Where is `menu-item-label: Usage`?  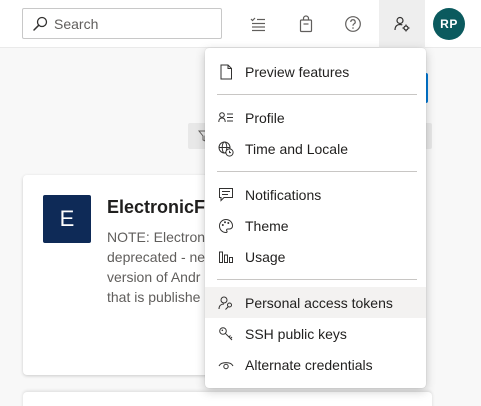
menu-item-label: Usage is located at coordinates (265, 256).